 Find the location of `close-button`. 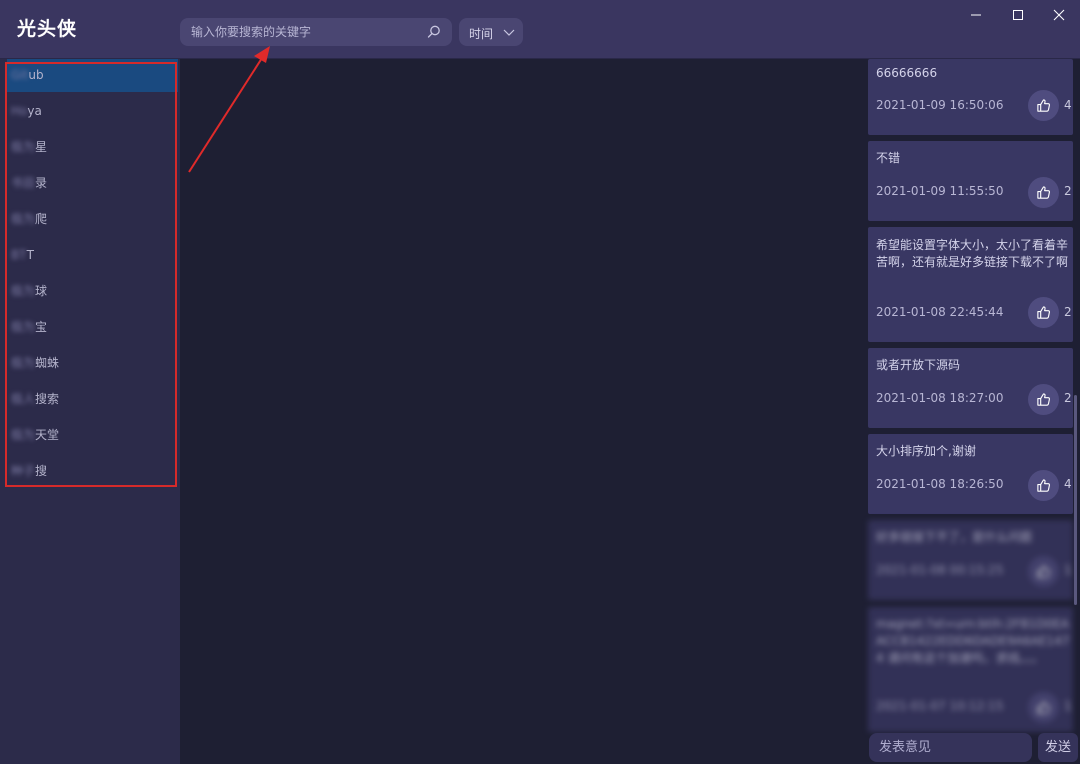

close-button is located at coordinates (1059, 15).